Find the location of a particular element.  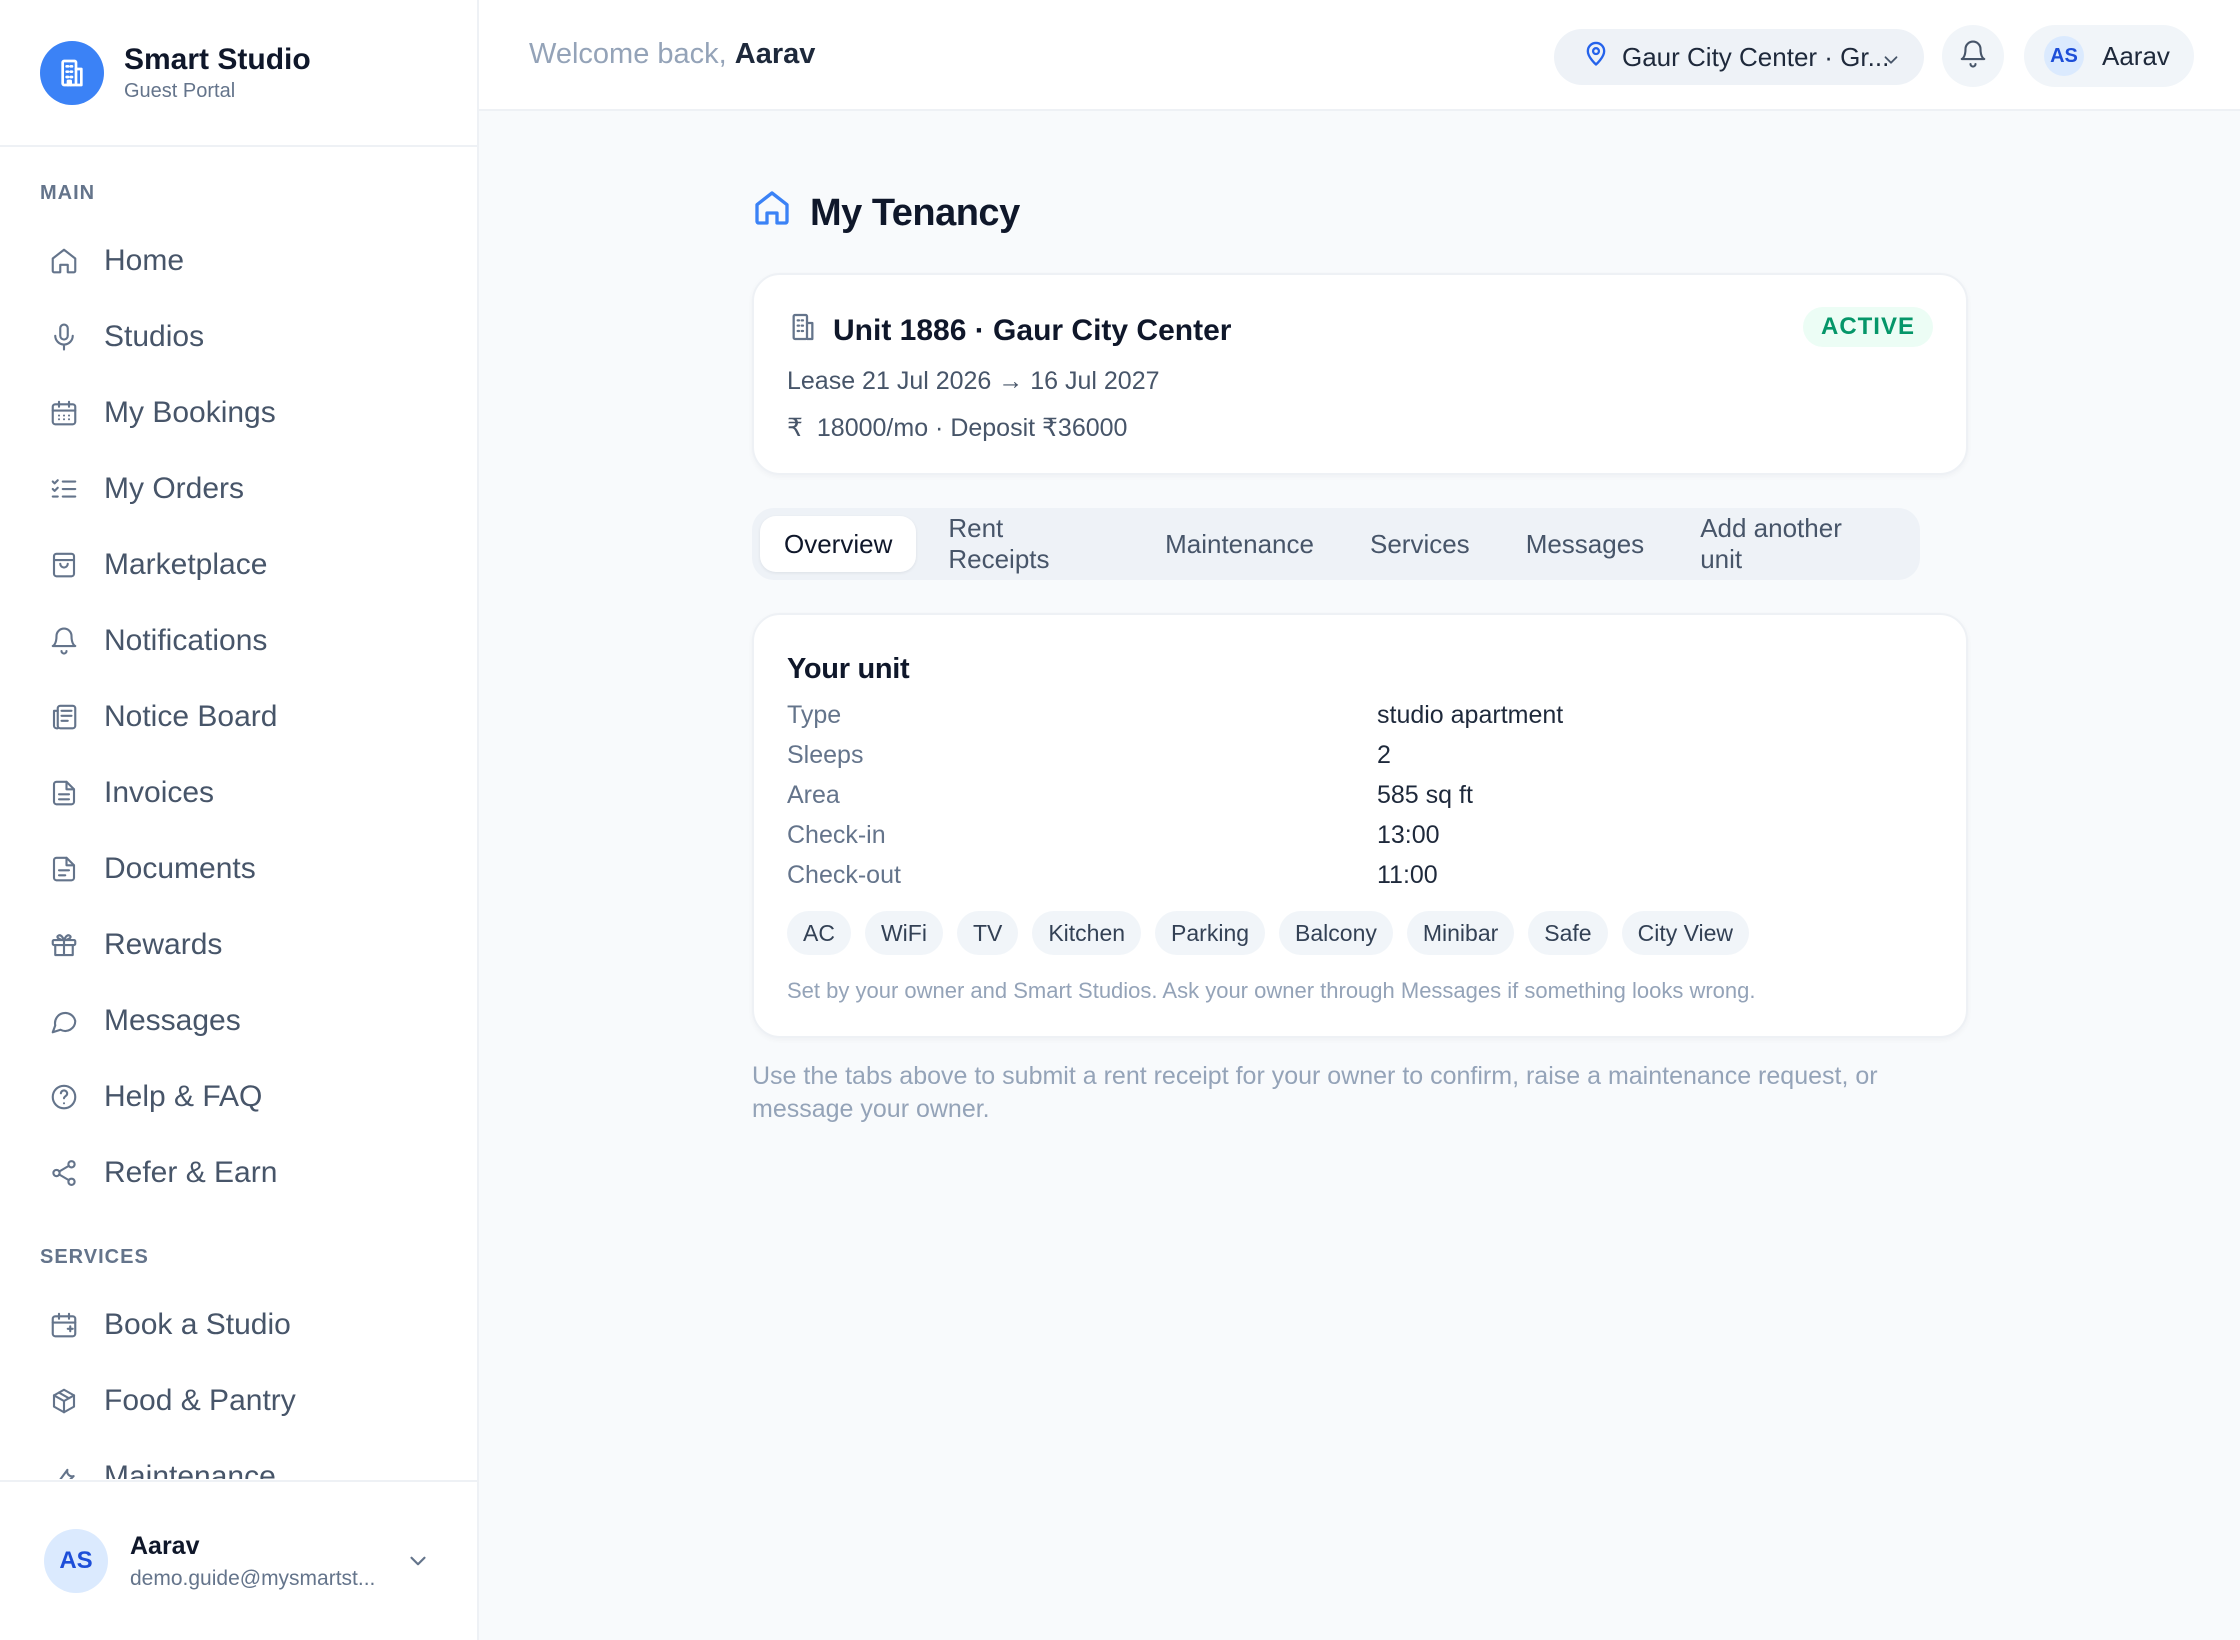

sidebar-item-studios: Studios is located at coordinates (238, 337).